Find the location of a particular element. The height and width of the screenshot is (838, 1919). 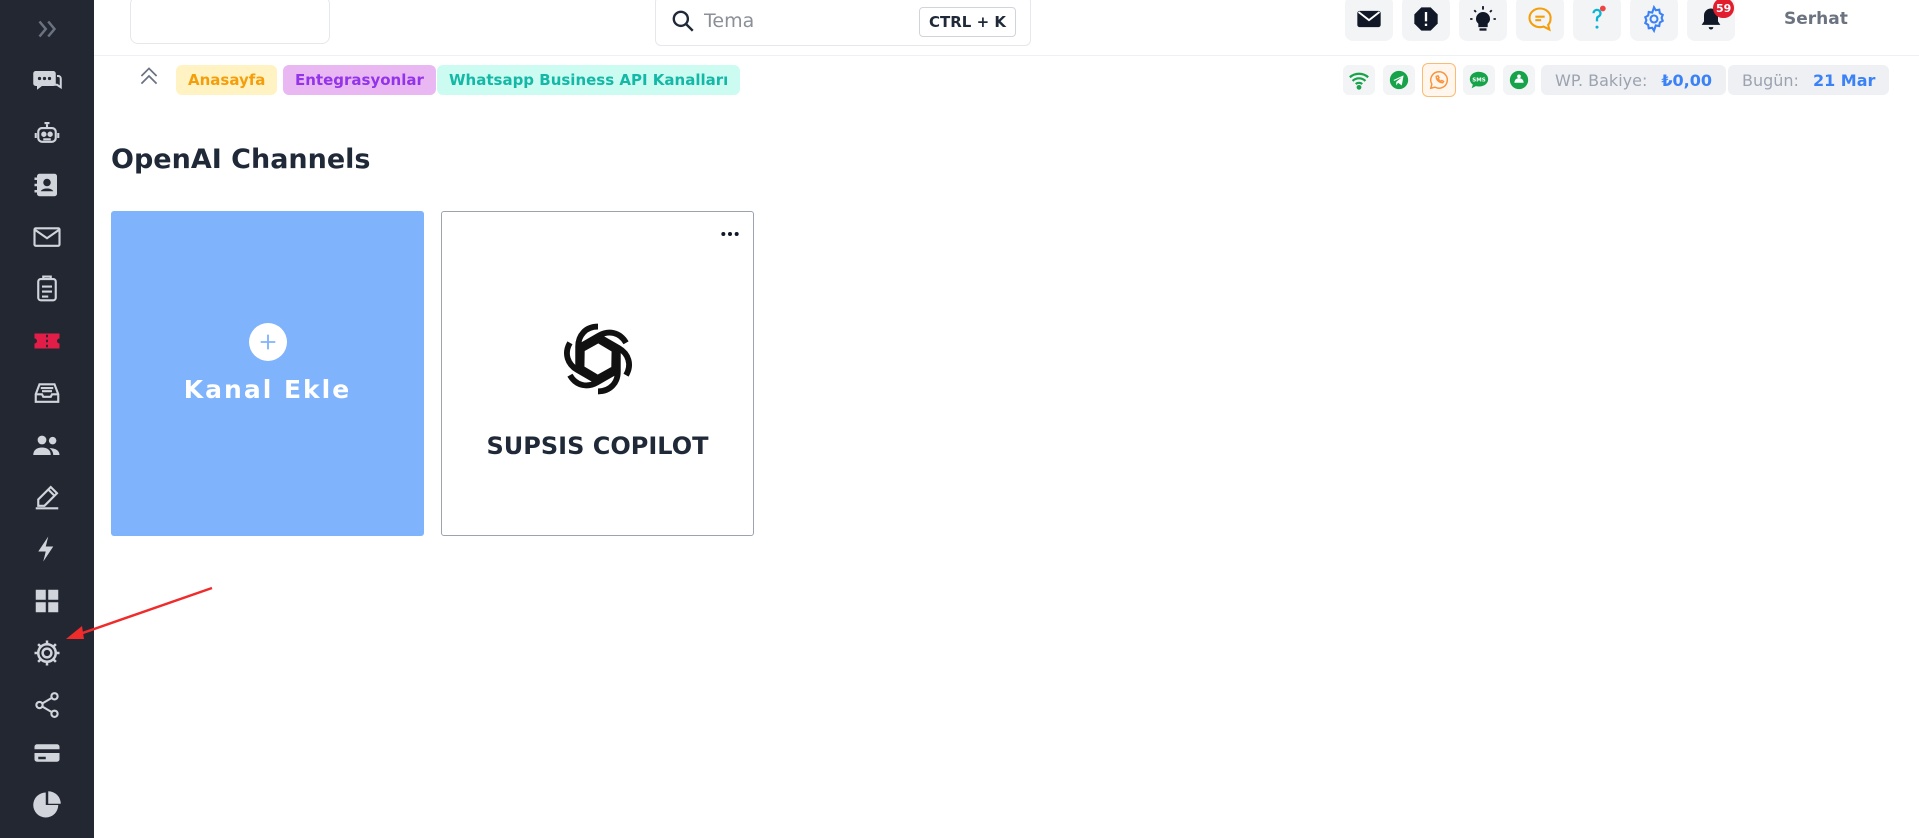

sidebar-item-email is located at coordinates (47, 237).